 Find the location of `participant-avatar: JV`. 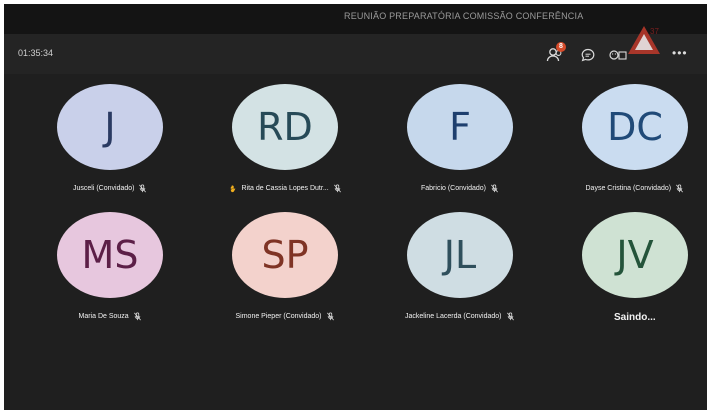

participant-avatar: JV is located at coordinates (635, 255).